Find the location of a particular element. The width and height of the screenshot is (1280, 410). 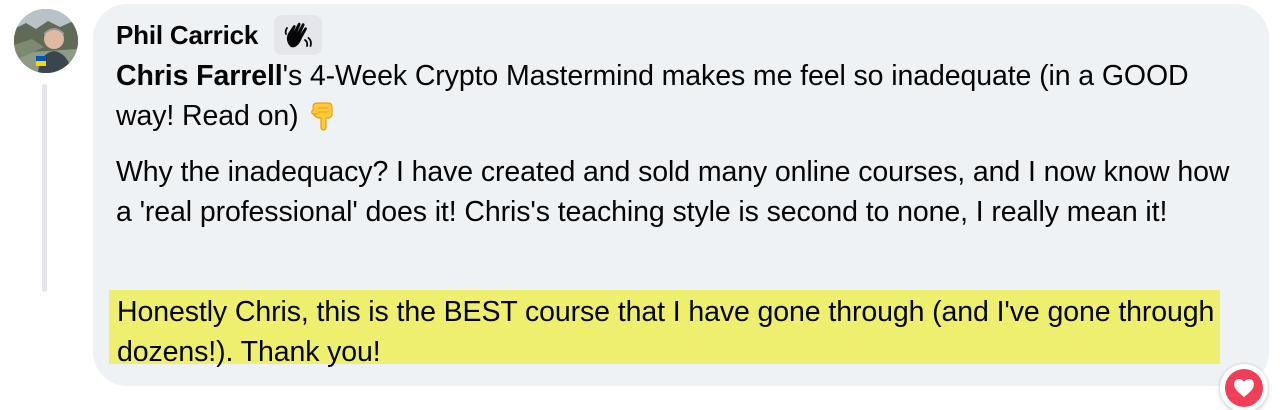

heart-icon is located at coordinates (1244, 388).